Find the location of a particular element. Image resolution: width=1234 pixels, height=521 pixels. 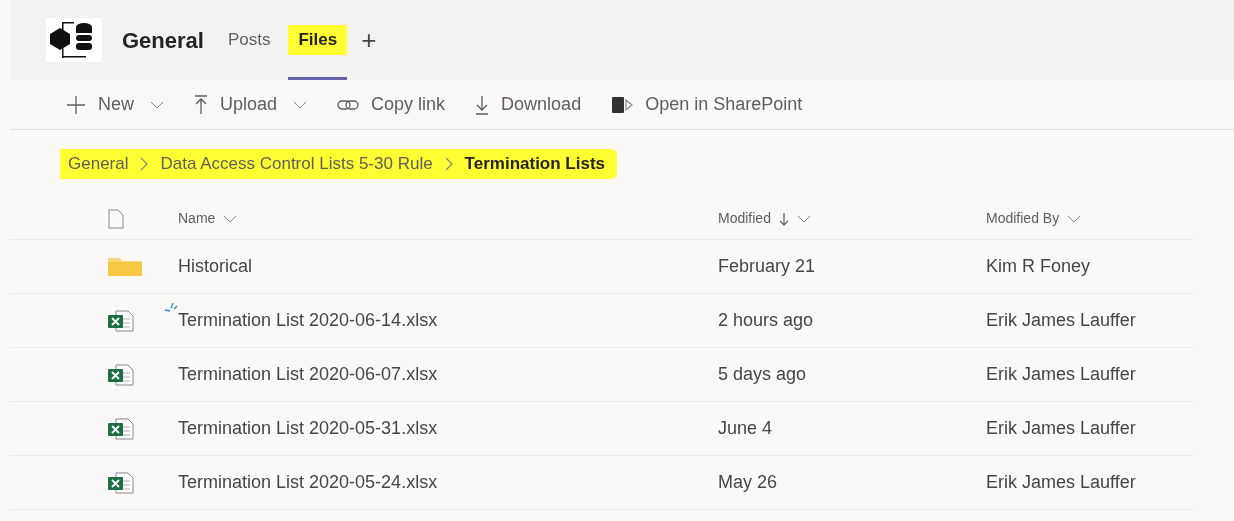

sort-down-icon is located at coordinates (783, 218).